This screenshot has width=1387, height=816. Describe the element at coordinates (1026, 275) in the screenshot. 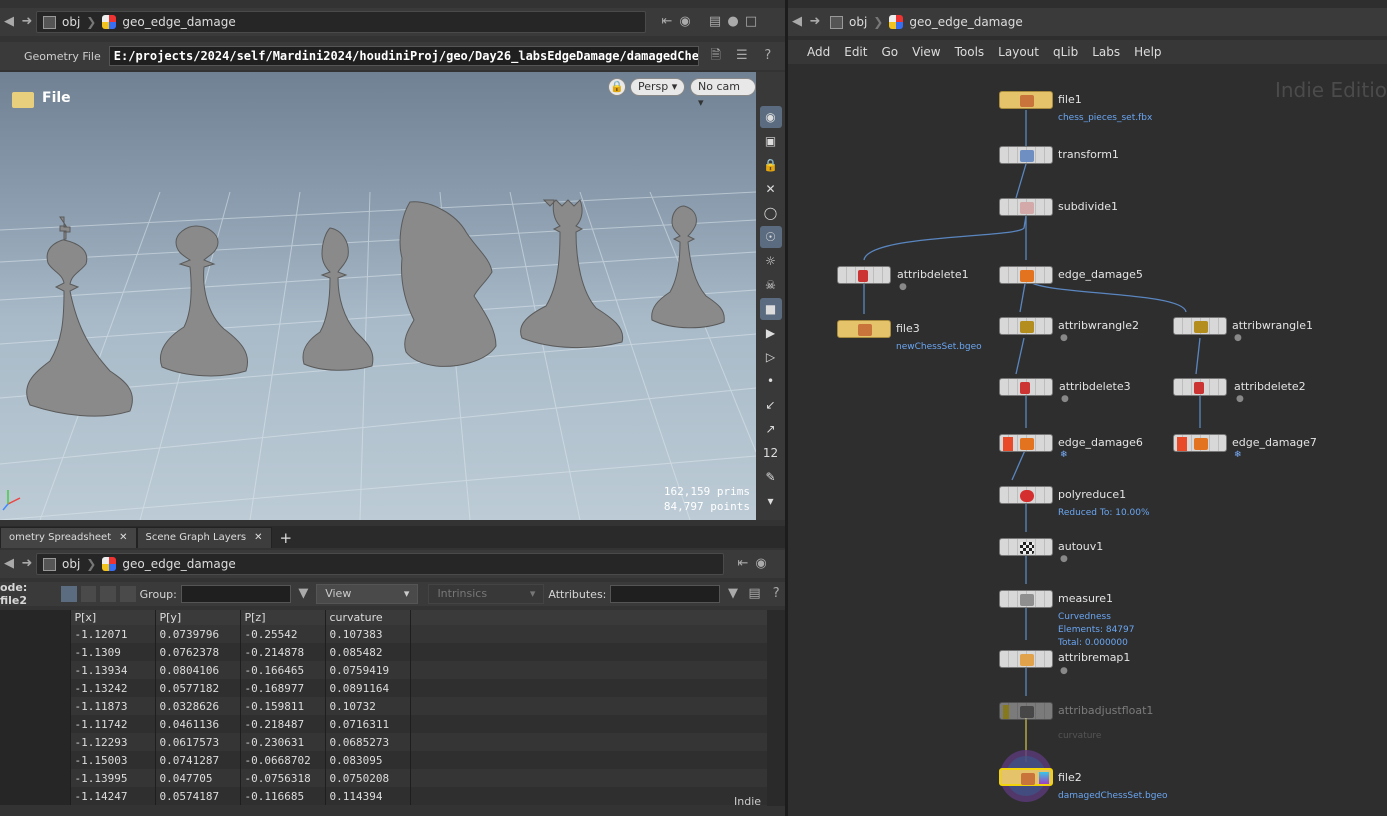

I see `node-edge-damage5` at that location.